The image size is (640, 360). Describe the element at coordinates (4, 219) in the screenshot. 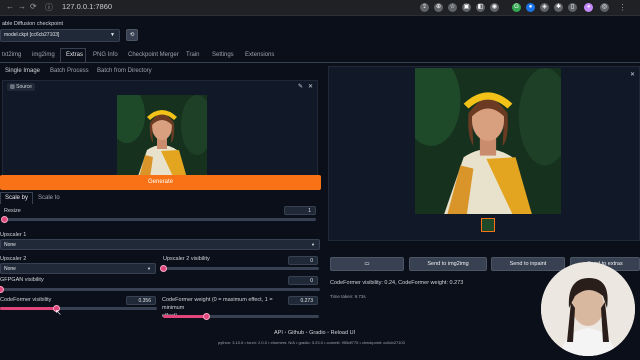

I see `resize-slider-knob` at that location.